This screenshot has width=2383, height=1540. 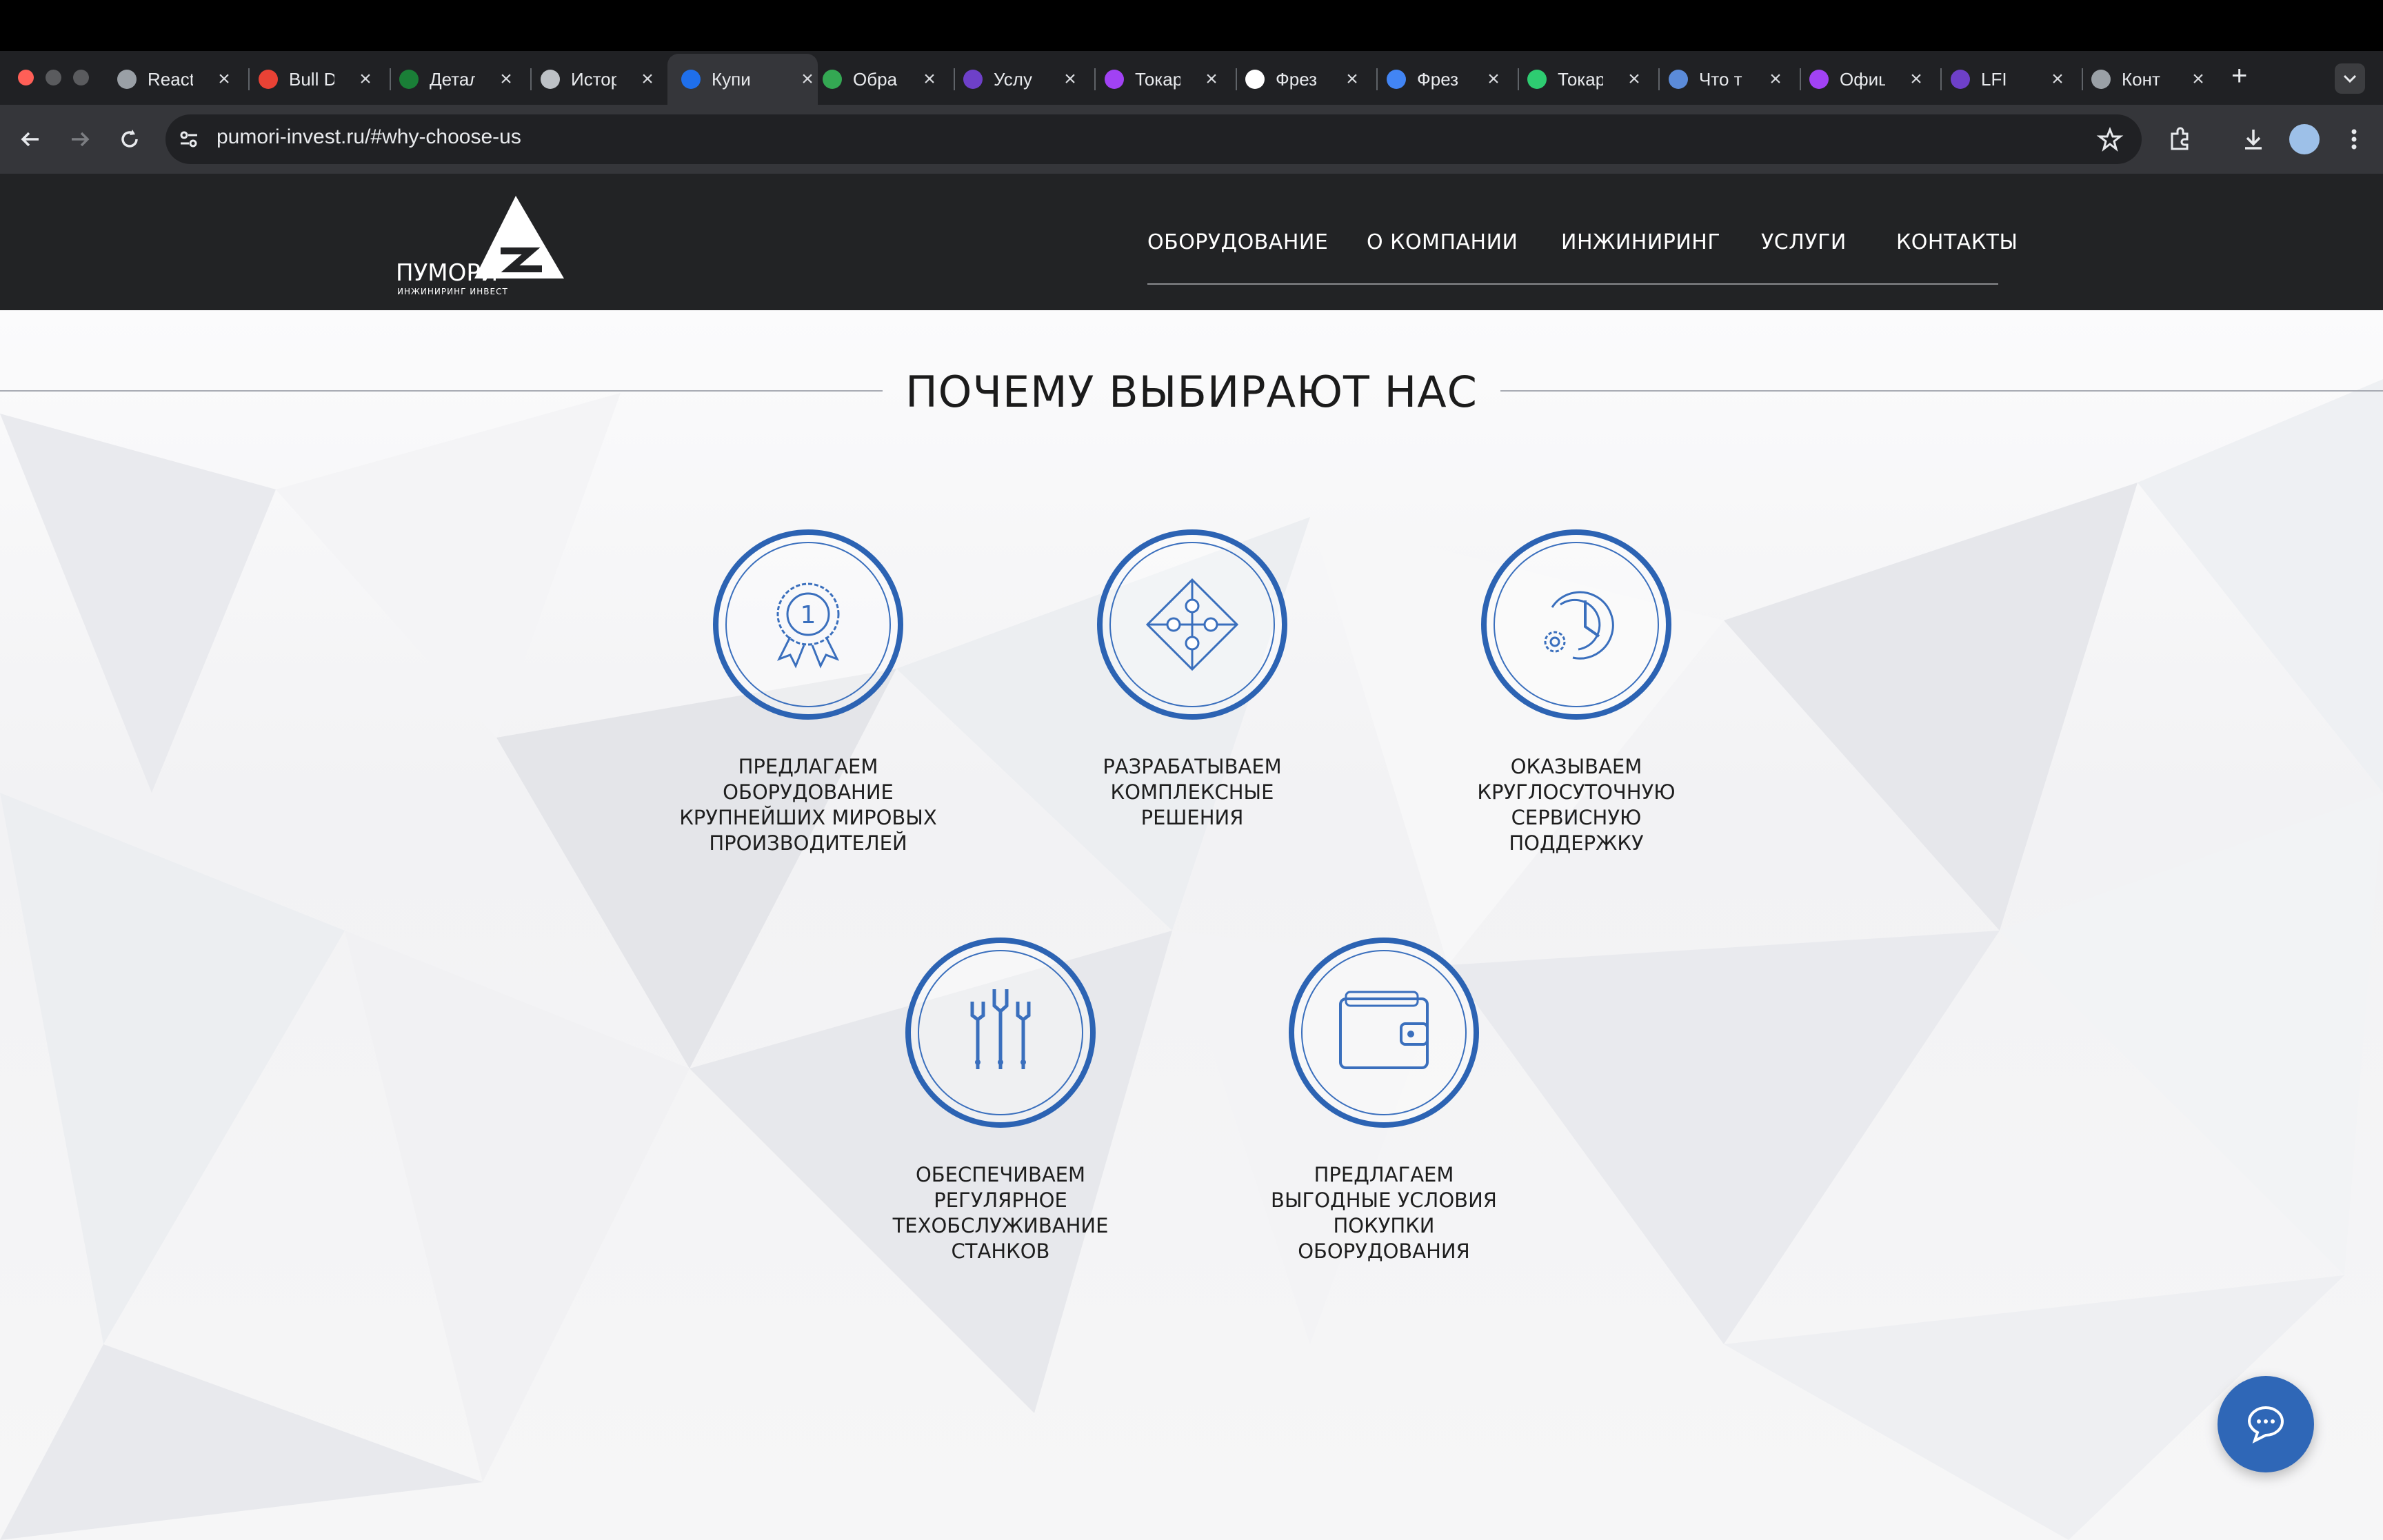 I want to click on nav-underline, so click(x=1572, y=284).